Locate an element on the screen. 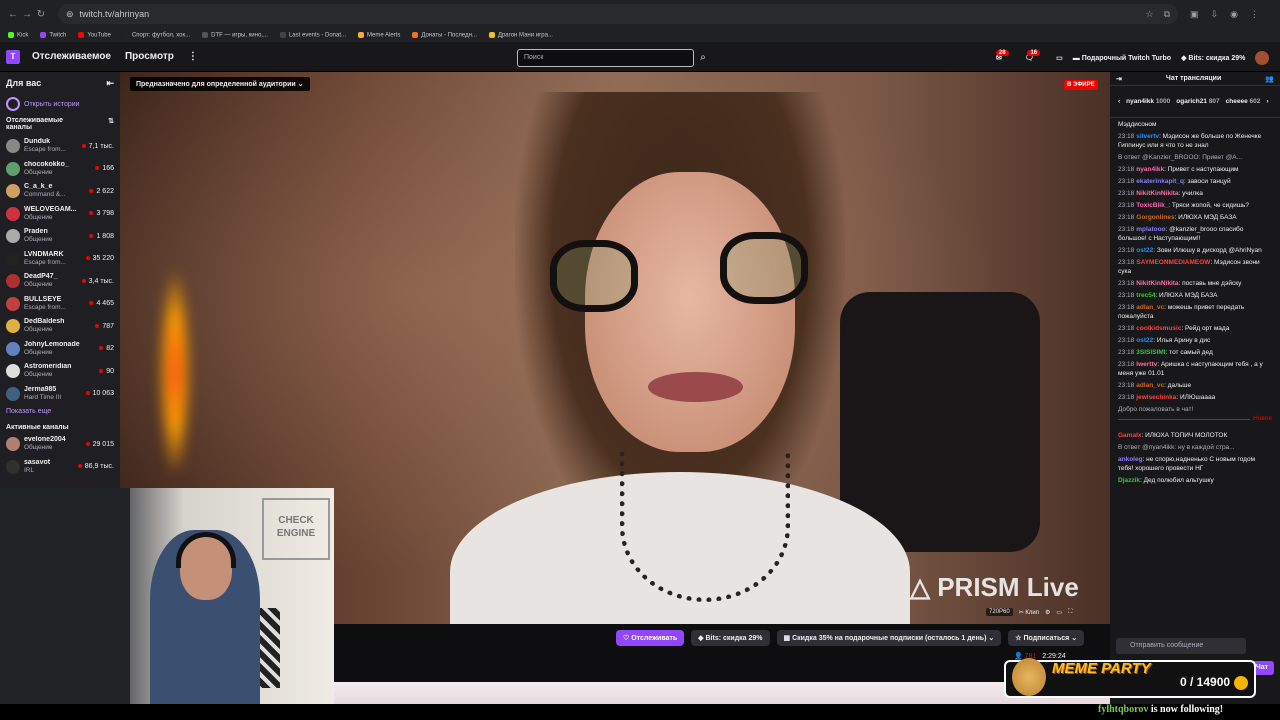 This screenshot has width=1280, height=720. message-username: Djazzik is located at coordinates (1129, 480).